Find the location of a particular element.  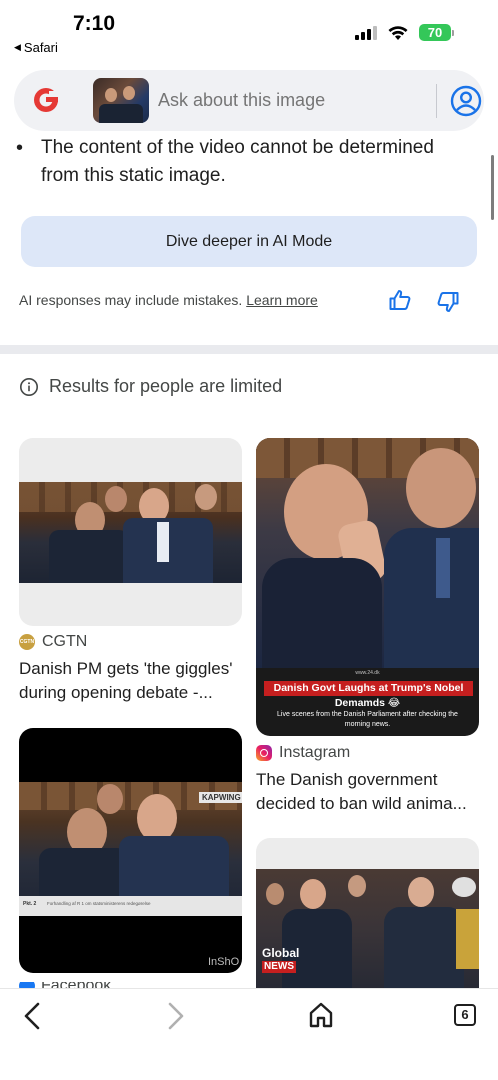

overlay-small-text: www.24.dk is located at coordinates (367, 673).